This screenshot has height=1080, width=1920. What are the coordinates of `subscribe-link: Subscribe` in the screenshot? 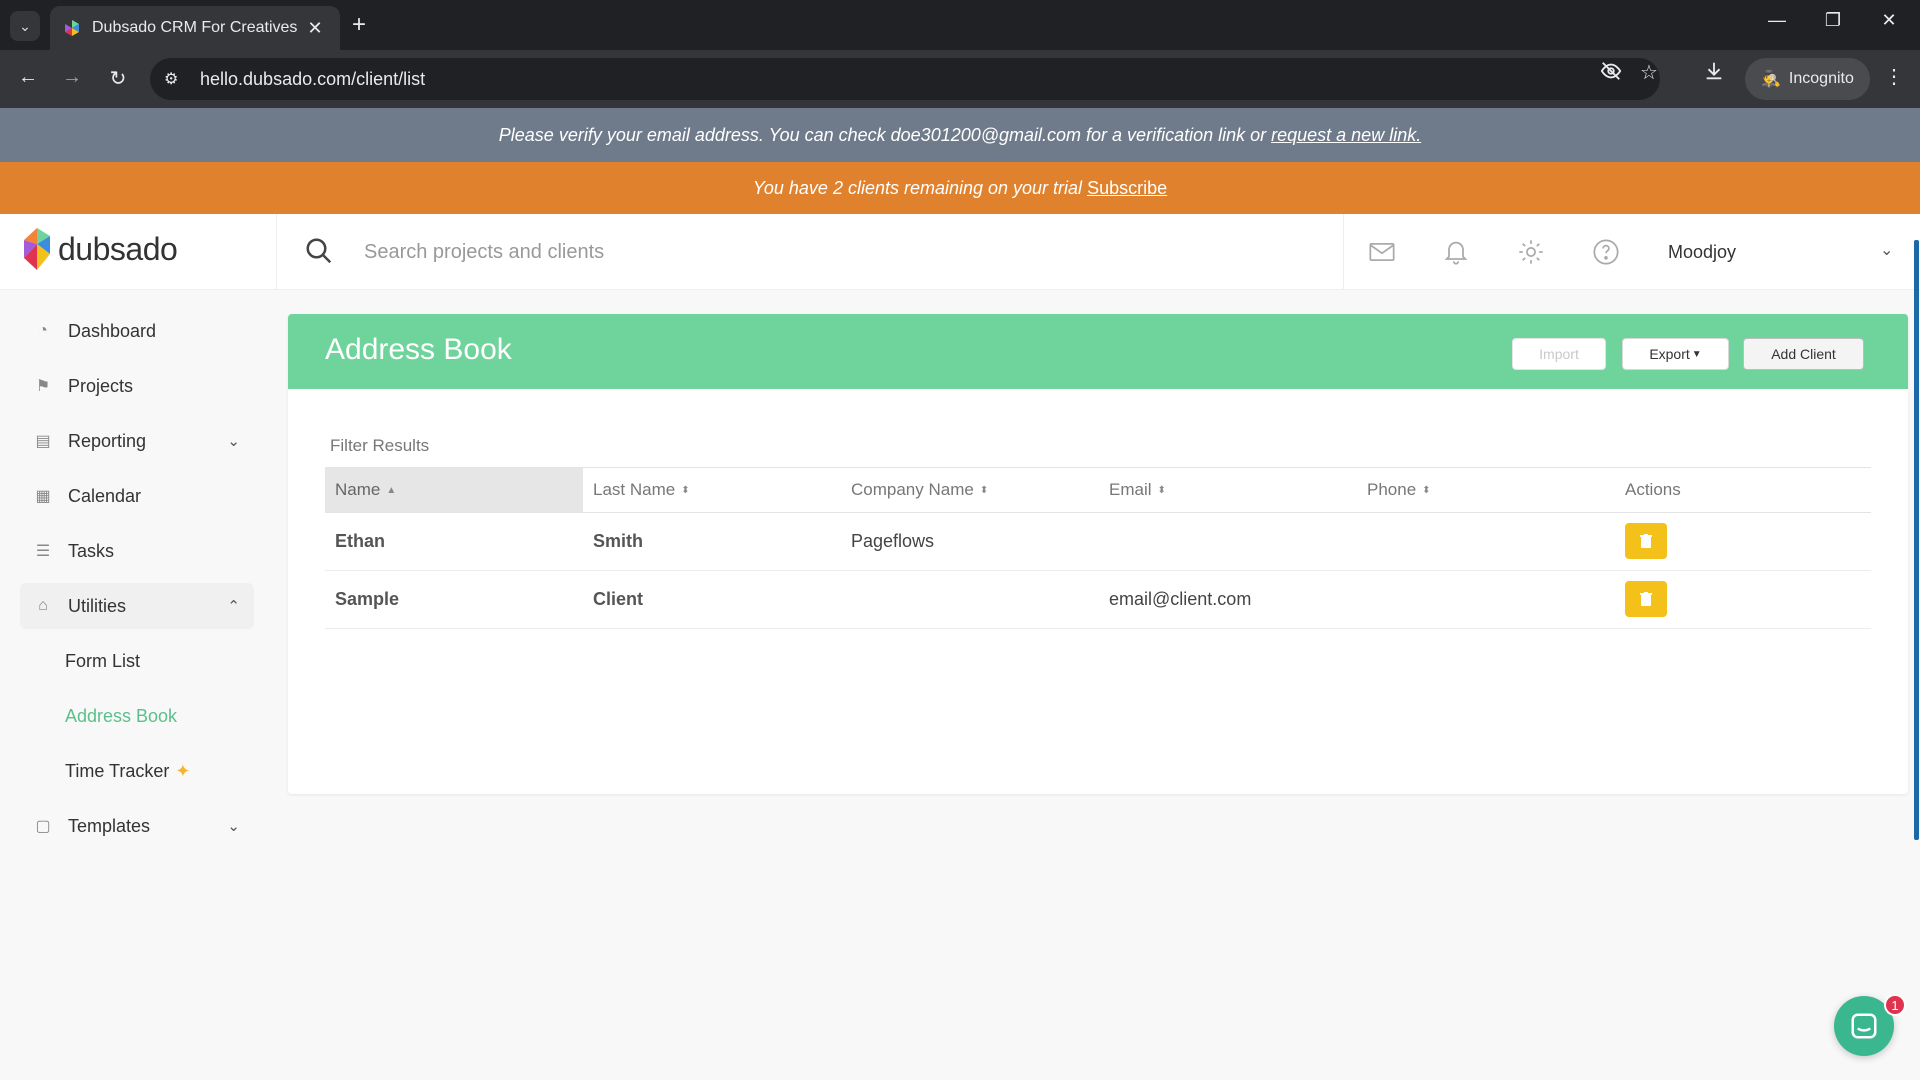 It's located at (1127, 188).